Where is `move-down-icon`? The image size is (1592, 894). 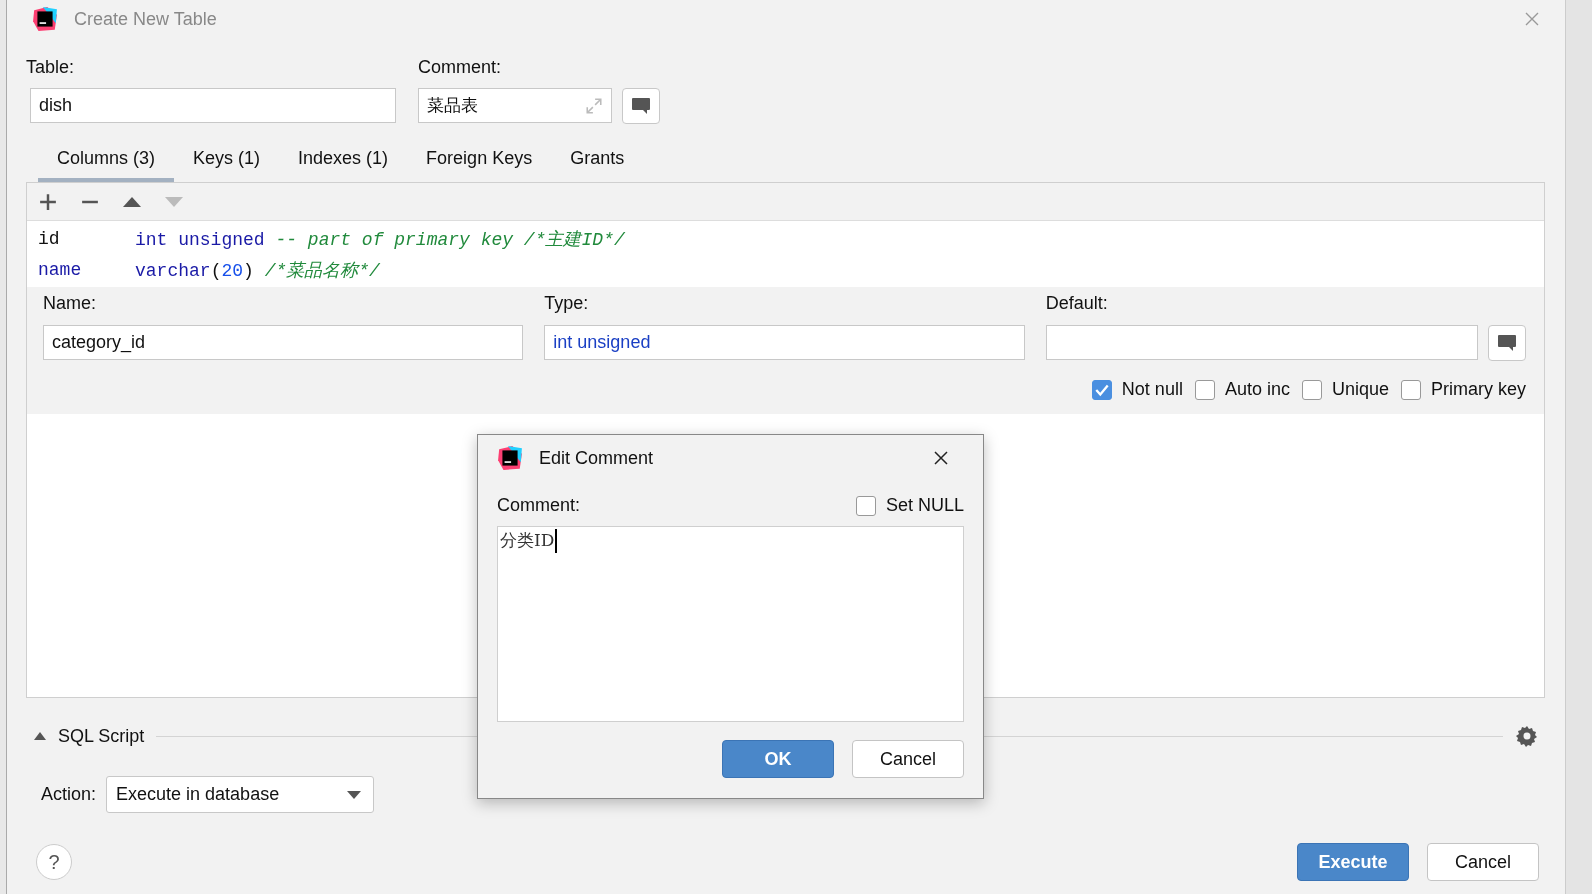
move-down-icon is located at coordinates (174, 201).